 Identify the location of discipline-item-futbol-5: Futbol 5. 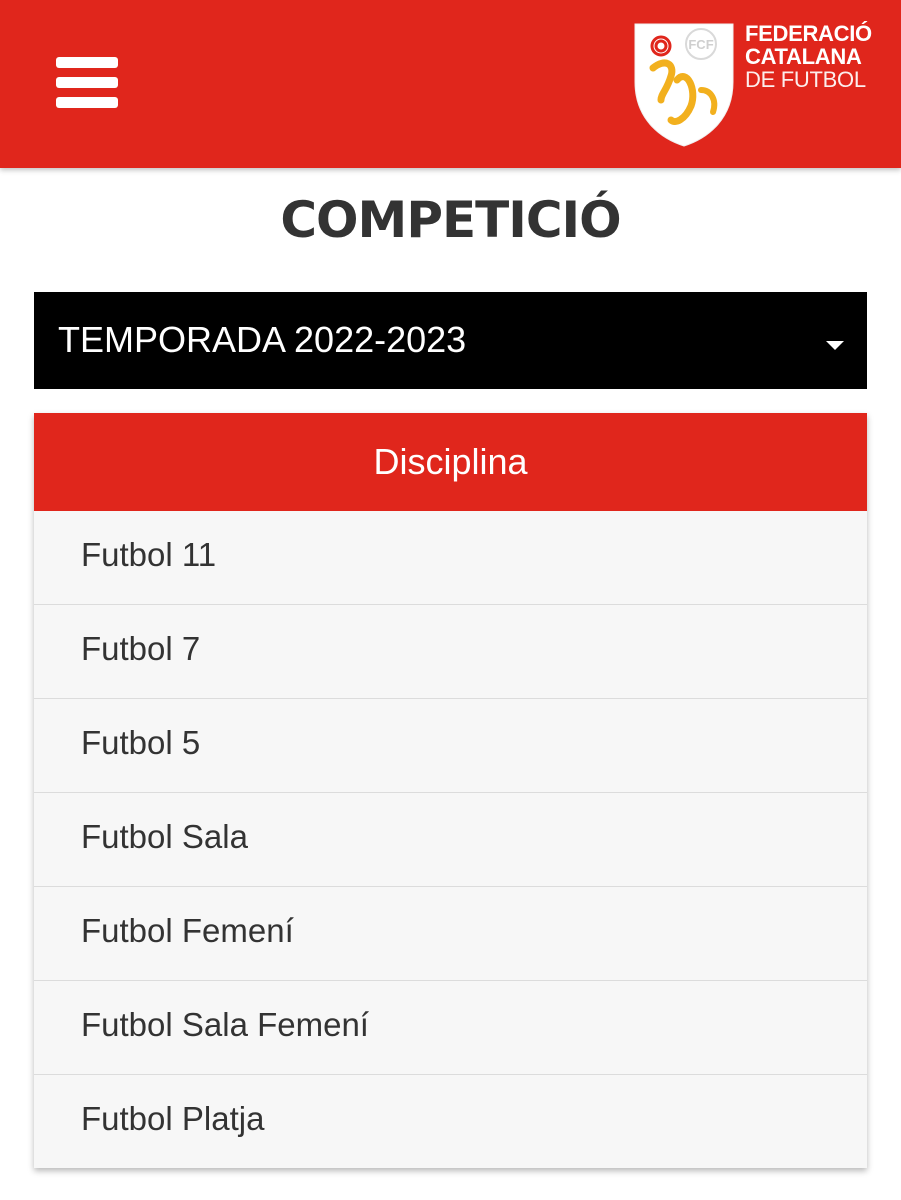
(450, 746).